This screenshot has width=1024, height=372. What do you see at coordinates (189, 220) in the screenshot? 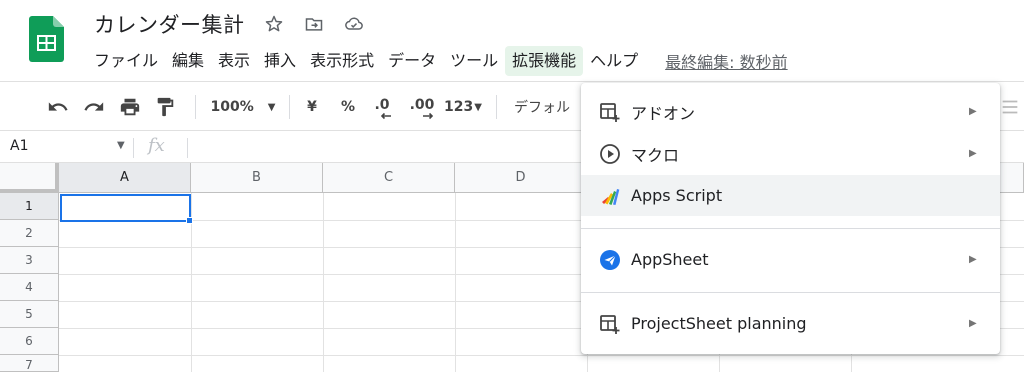
I see `fill-handle` at bounding box center [189, 220].